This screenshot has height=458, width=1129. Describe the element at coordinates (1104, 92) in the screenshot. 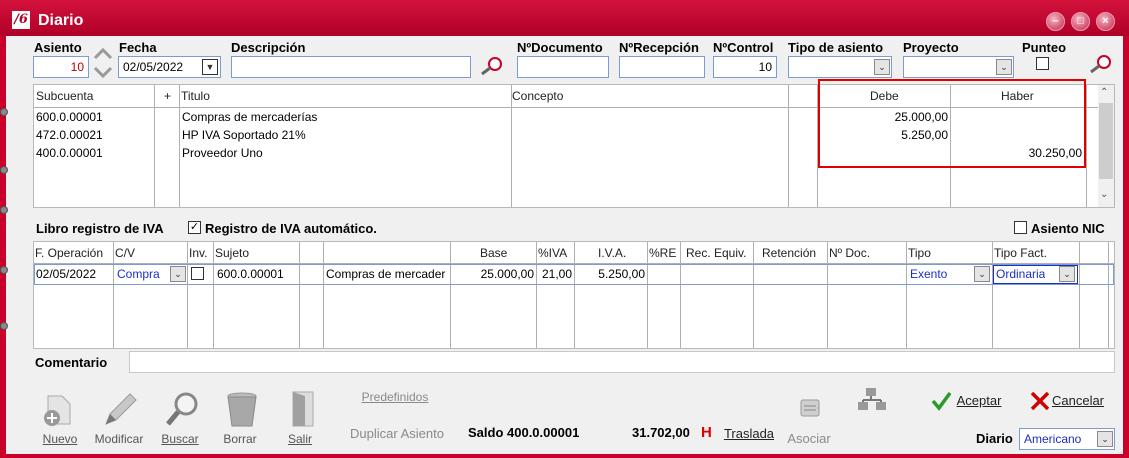

I see `scroll-up-icon: ⌃` at that location.